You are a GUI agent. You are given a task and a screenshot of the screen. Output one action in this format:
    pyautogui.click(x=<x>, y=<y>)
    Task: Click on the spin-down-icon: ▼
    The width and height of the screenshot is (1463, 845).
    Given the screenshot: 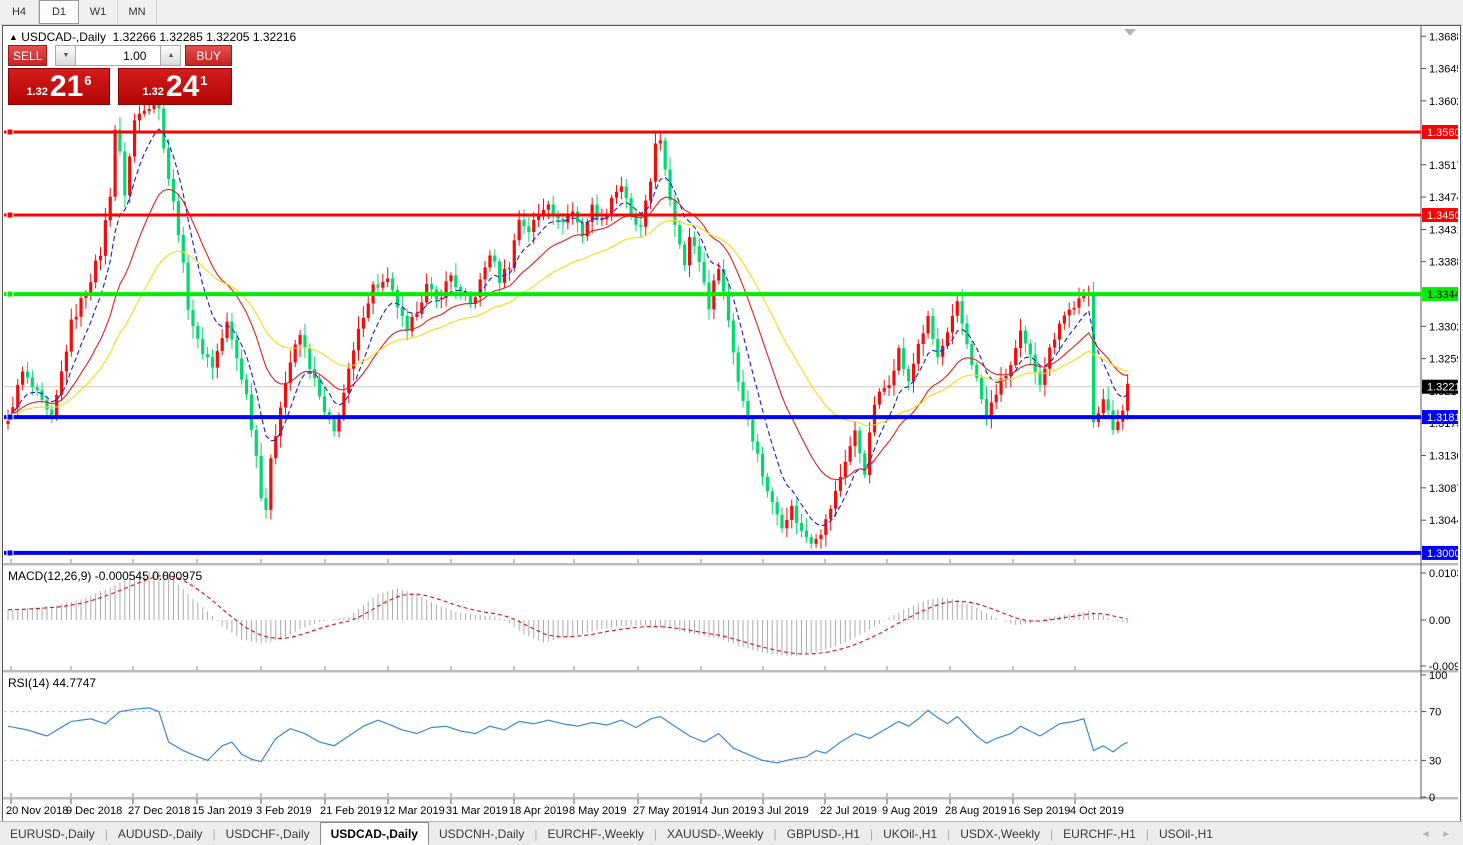 What is the action you would take?
    pyautogui.click(x=66, y=55)
    